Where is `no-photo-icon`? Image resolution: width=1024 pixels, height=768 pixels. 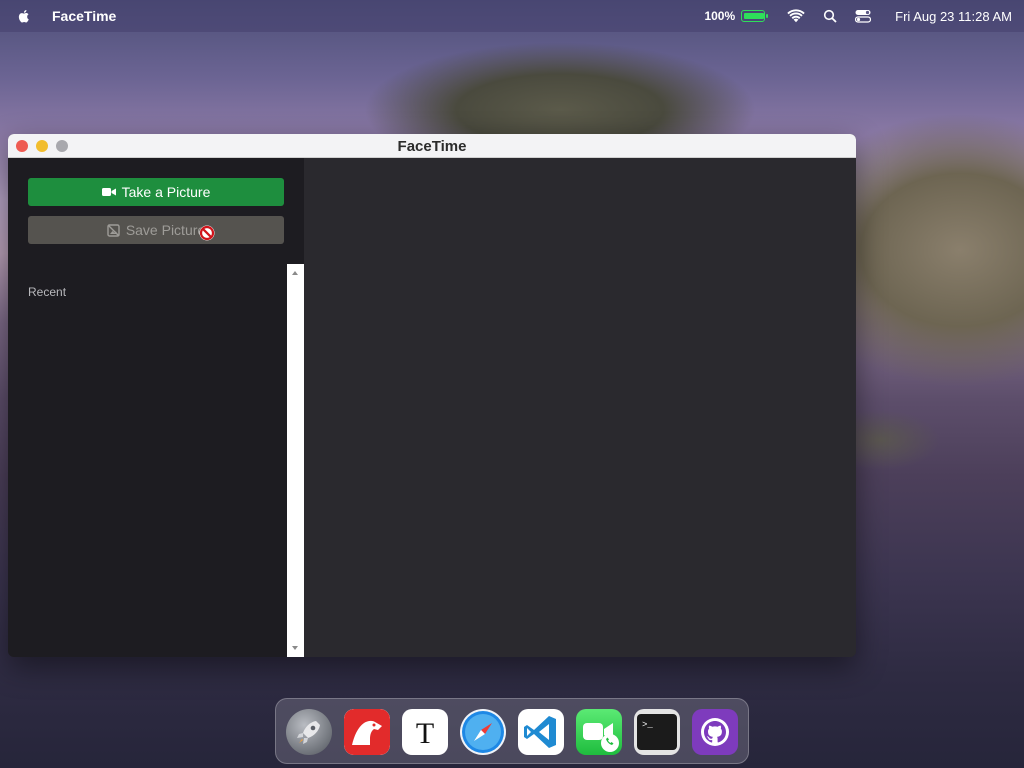
no-photo-icon is located at coordinates (113, 230).